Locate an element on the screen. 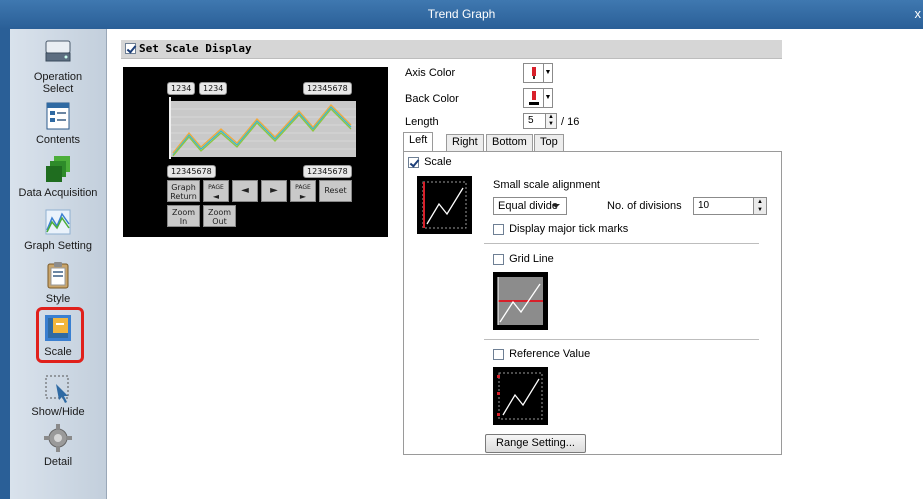 The width and height of the screenshot is (923, 499). reference-value-preview-image is located at coordinates (520, 396).